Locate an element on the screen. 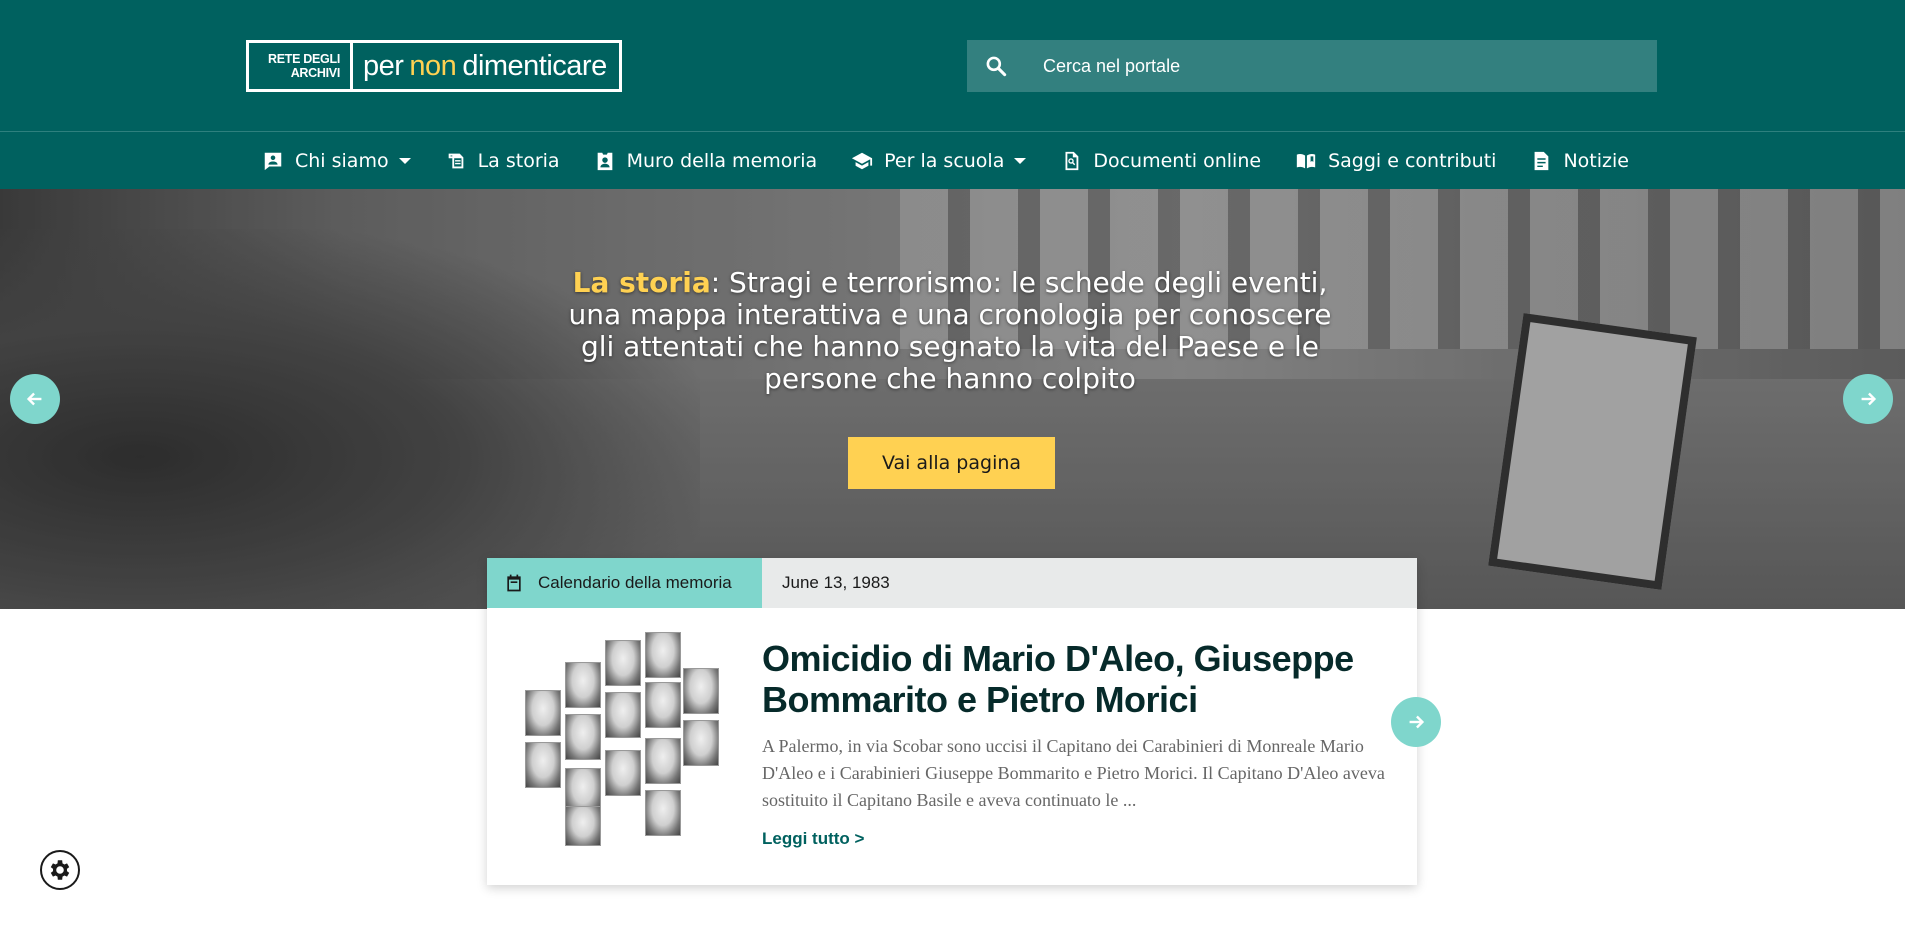 This screenshot has height=929, width=1905. nav-item-notizie: Notizie is located at coordinates (1579, 161).